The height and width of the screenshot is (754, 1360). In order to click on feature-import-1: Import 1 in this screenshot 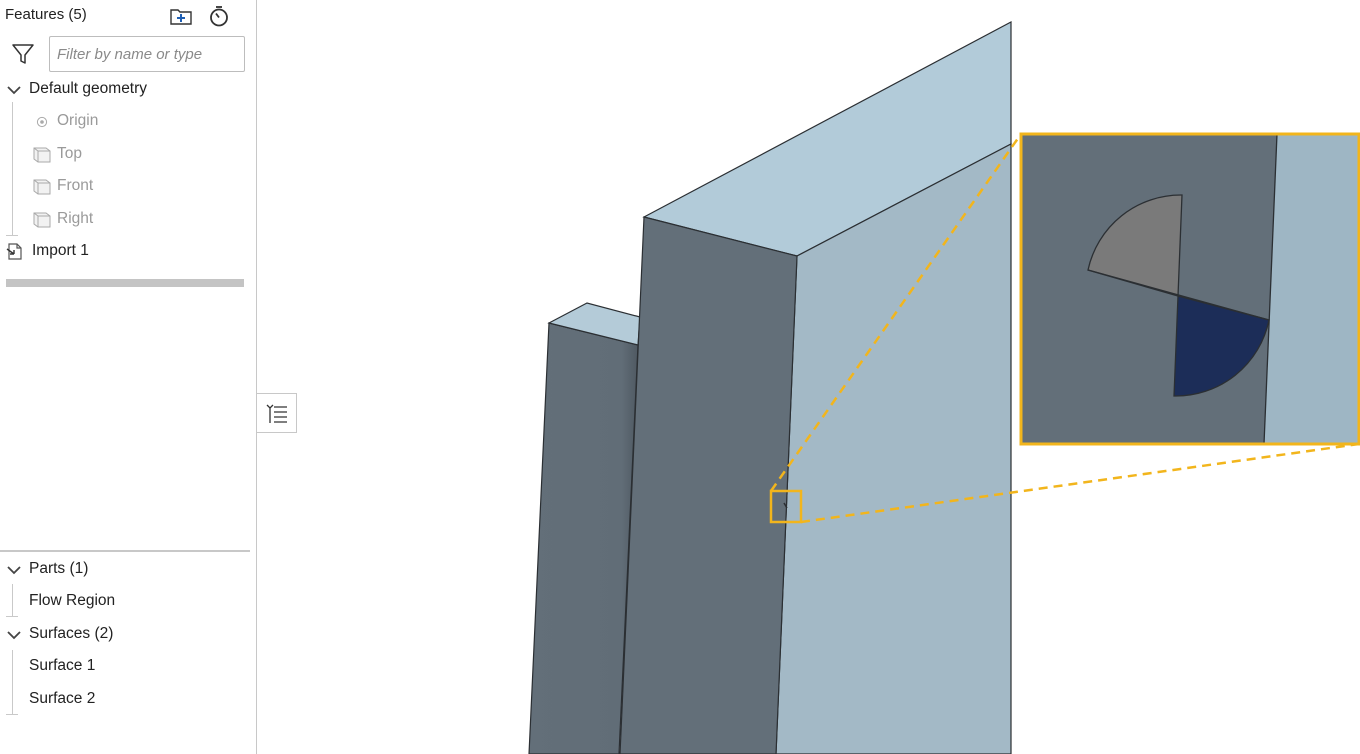, I will do `click(60, 251)`.